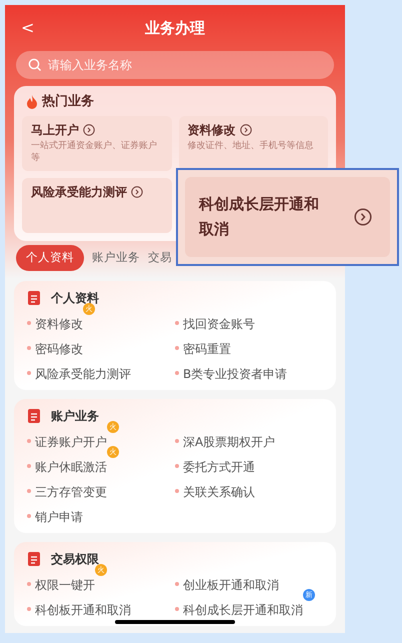  What do you see at coordinates (116, 257) in the screenshot?
I see `category-tab: 账户业务` at bounding box center [116, 257].